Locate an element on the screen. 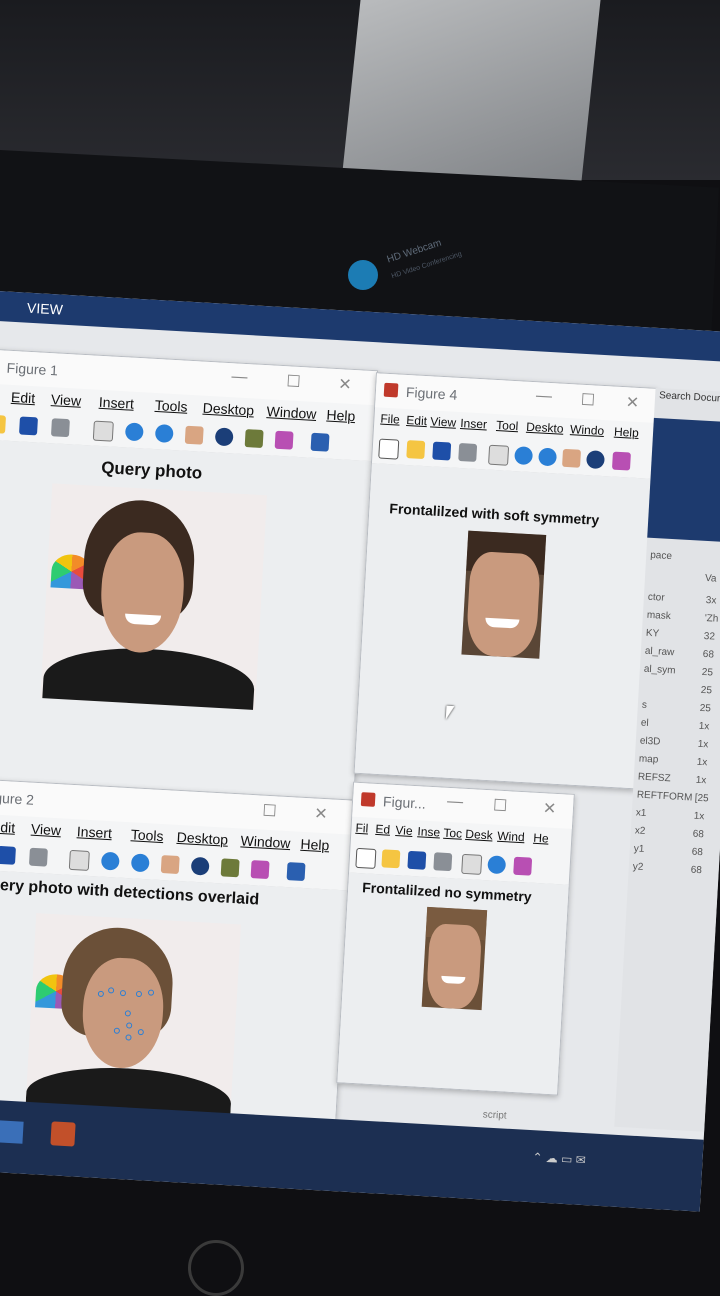  workspace-variable-name: y1 is located at coordinates (639, 849).